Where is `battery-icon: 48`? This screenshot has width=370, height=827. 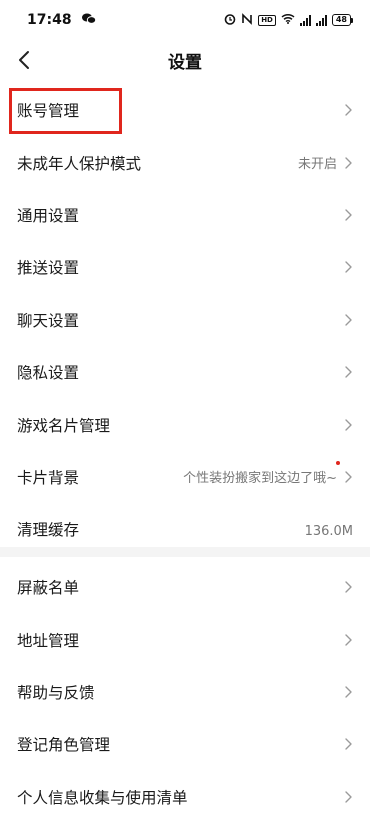 battery-icon: 48 is located at coordinates (342, 20).